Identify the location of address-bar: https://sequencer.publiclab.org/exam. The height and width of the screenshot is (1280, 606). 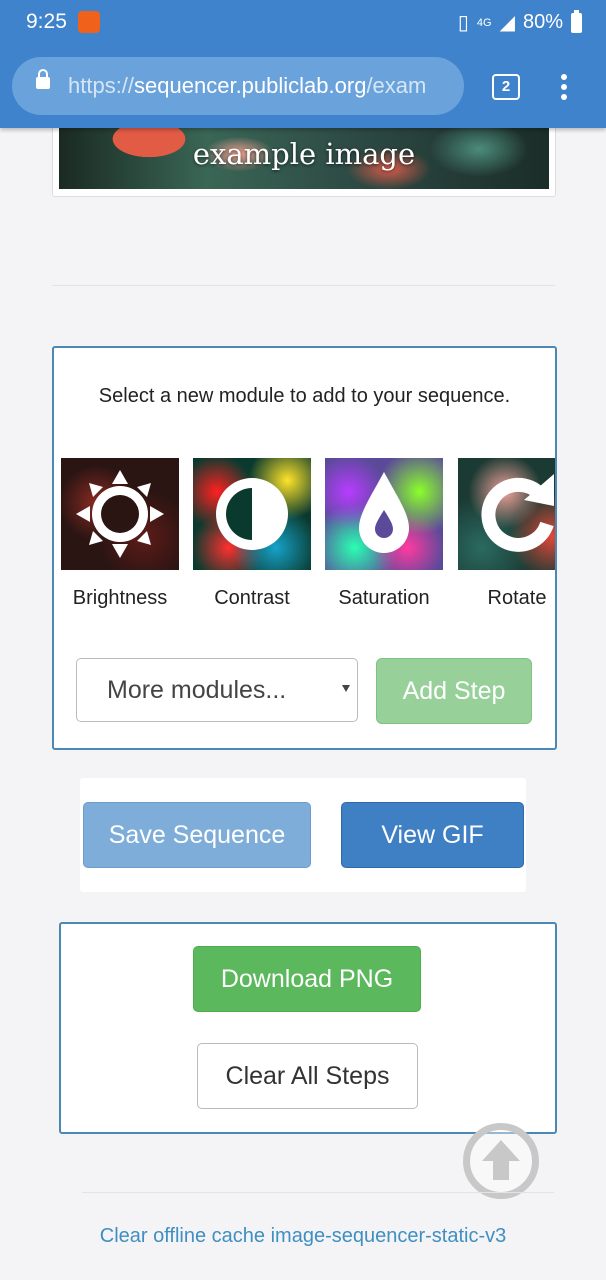
(238, 86).